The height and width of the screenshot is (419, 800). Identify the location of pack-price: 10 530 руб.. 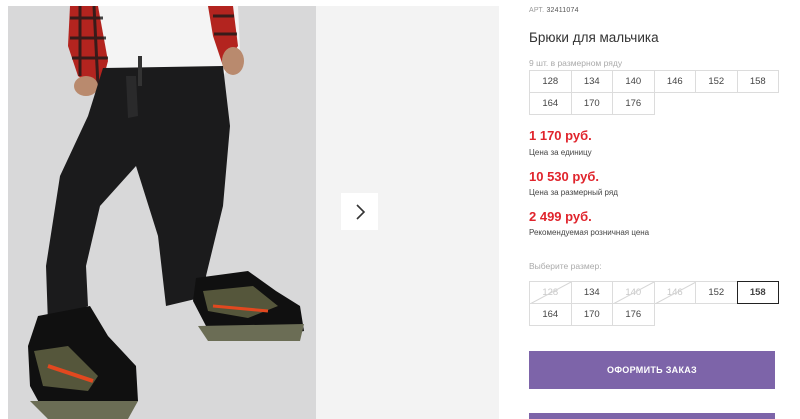
(564, 176).